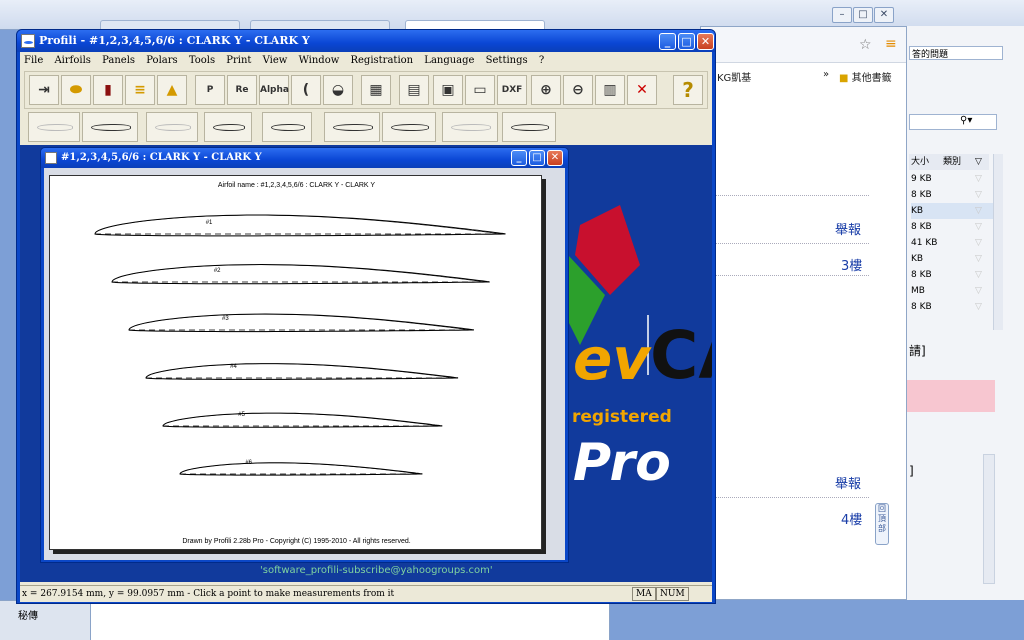 This screenshot has width=1024, height=640. I want to click on printer-icon: ▭, so click(480, 90).